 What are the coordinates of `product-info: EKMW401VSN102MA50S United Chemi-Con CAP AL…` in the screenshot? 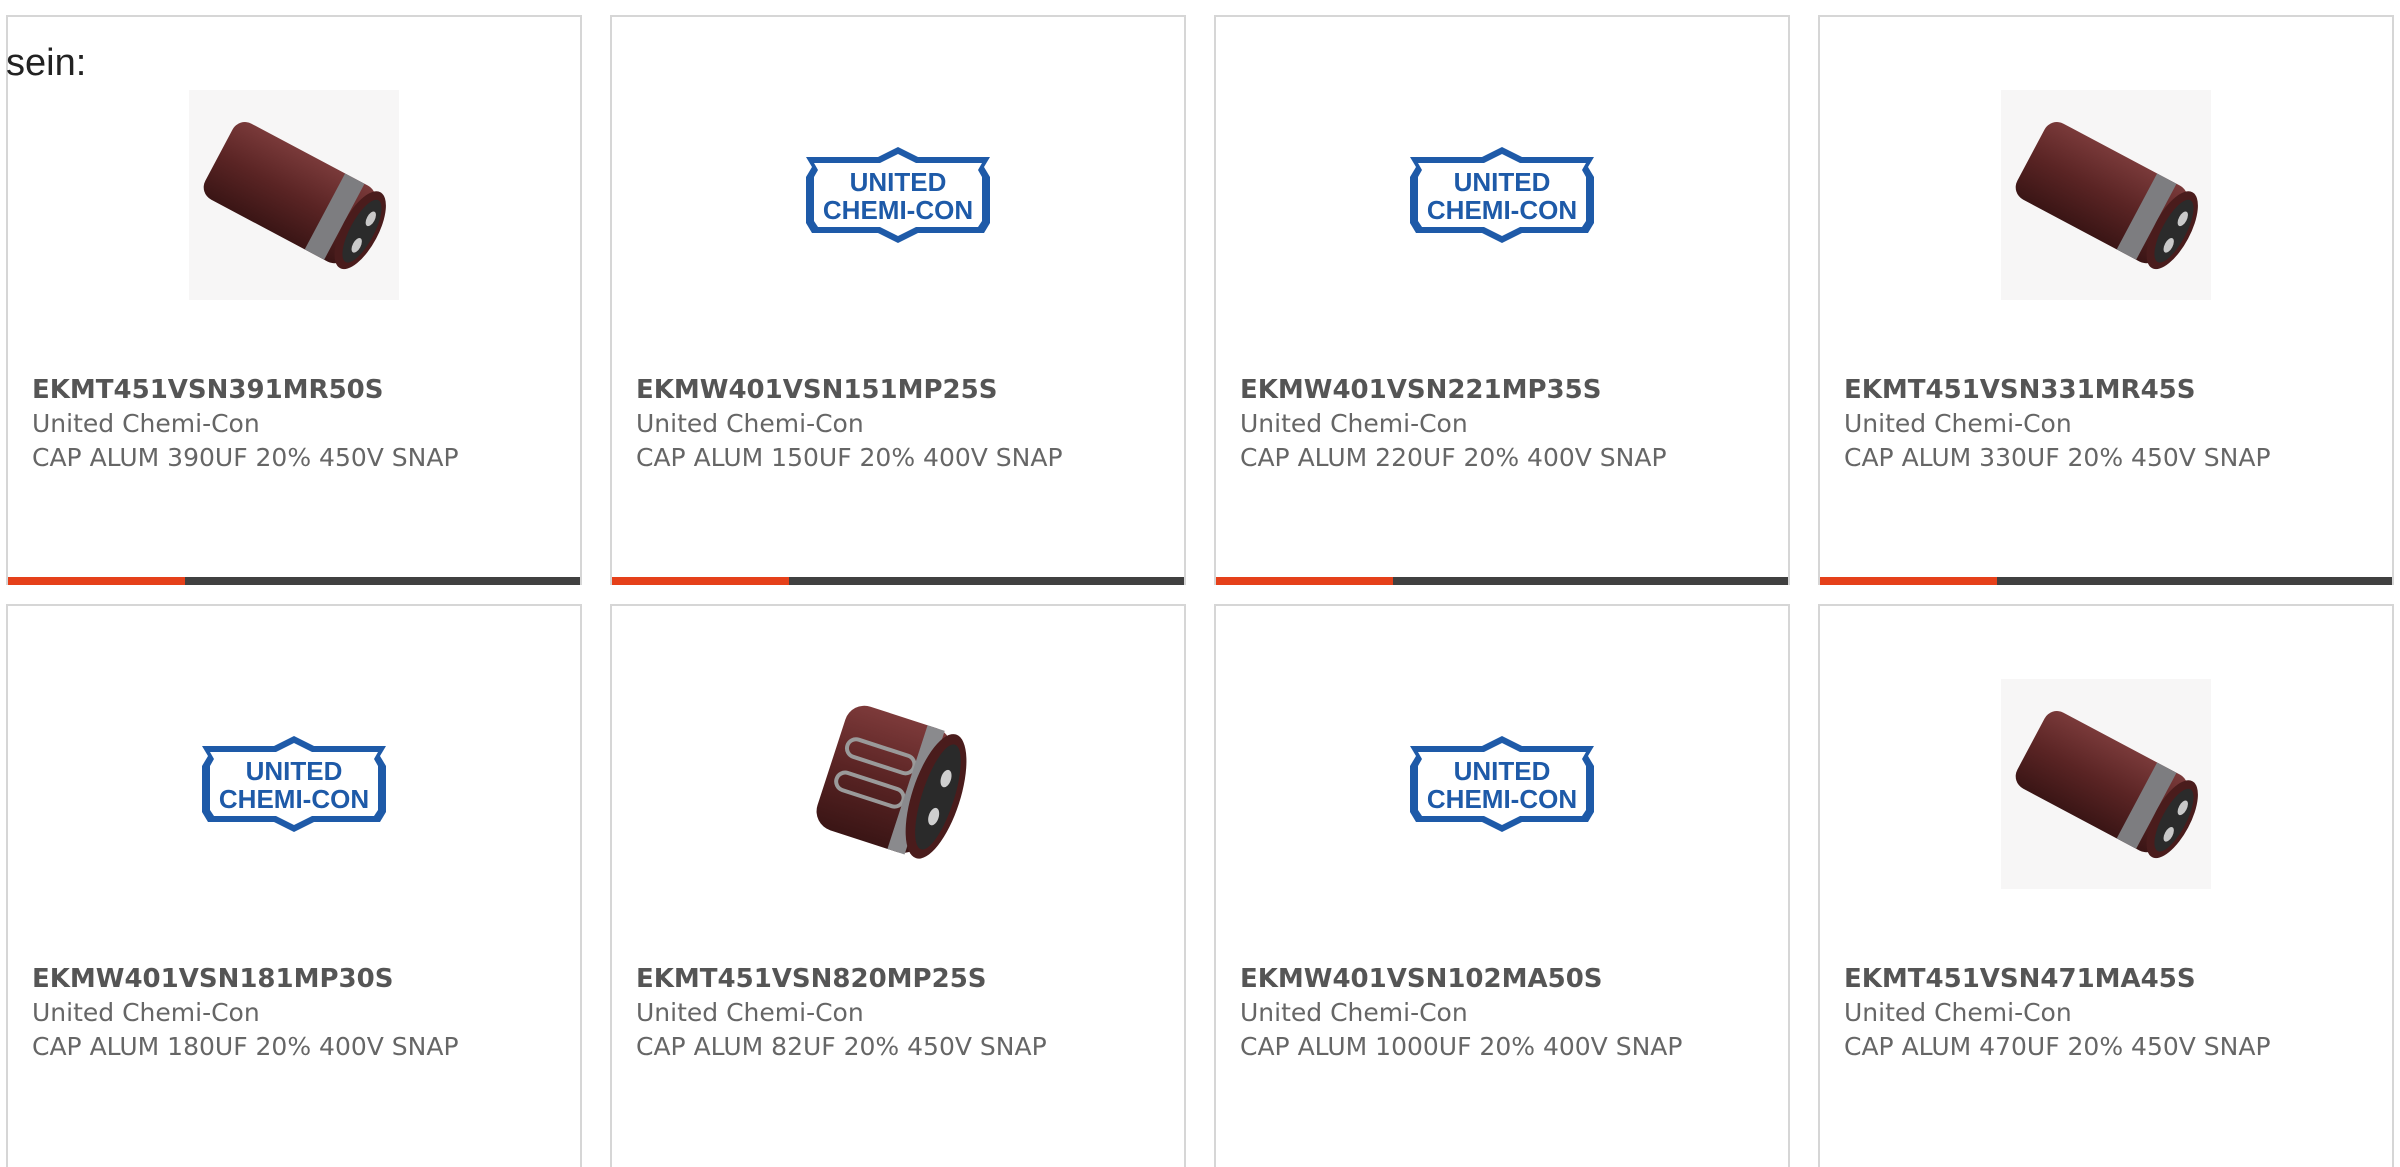 It's located at (1502, 1013).